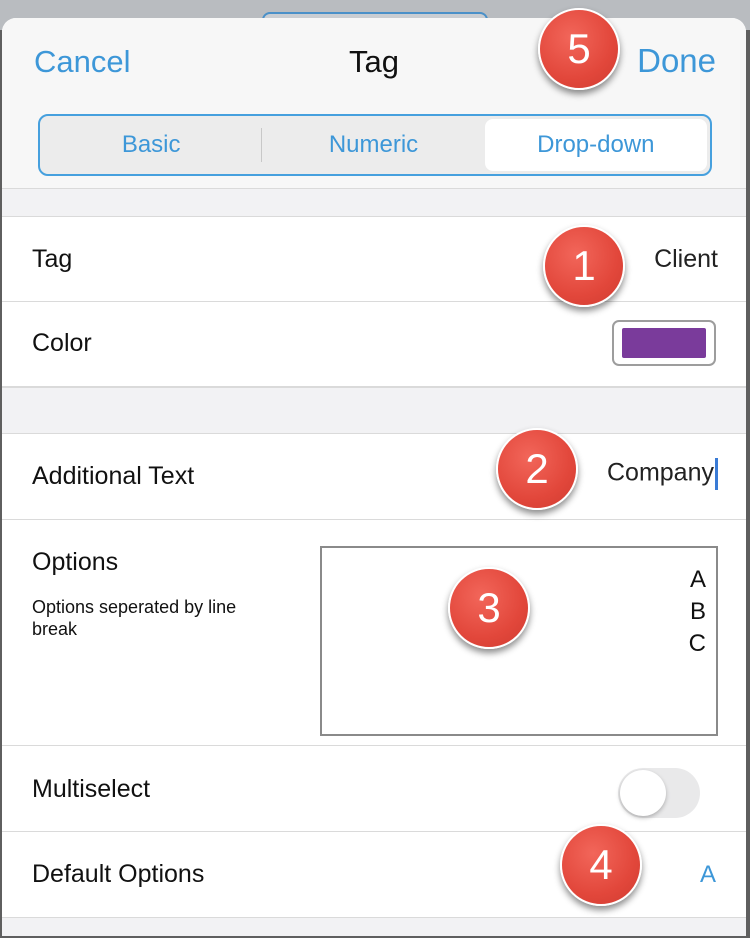 The image size is (750, 938). Describe the element at coordinates (91, 789) in the screenshot. I see `multiselect-label: Multiselect` at that location.